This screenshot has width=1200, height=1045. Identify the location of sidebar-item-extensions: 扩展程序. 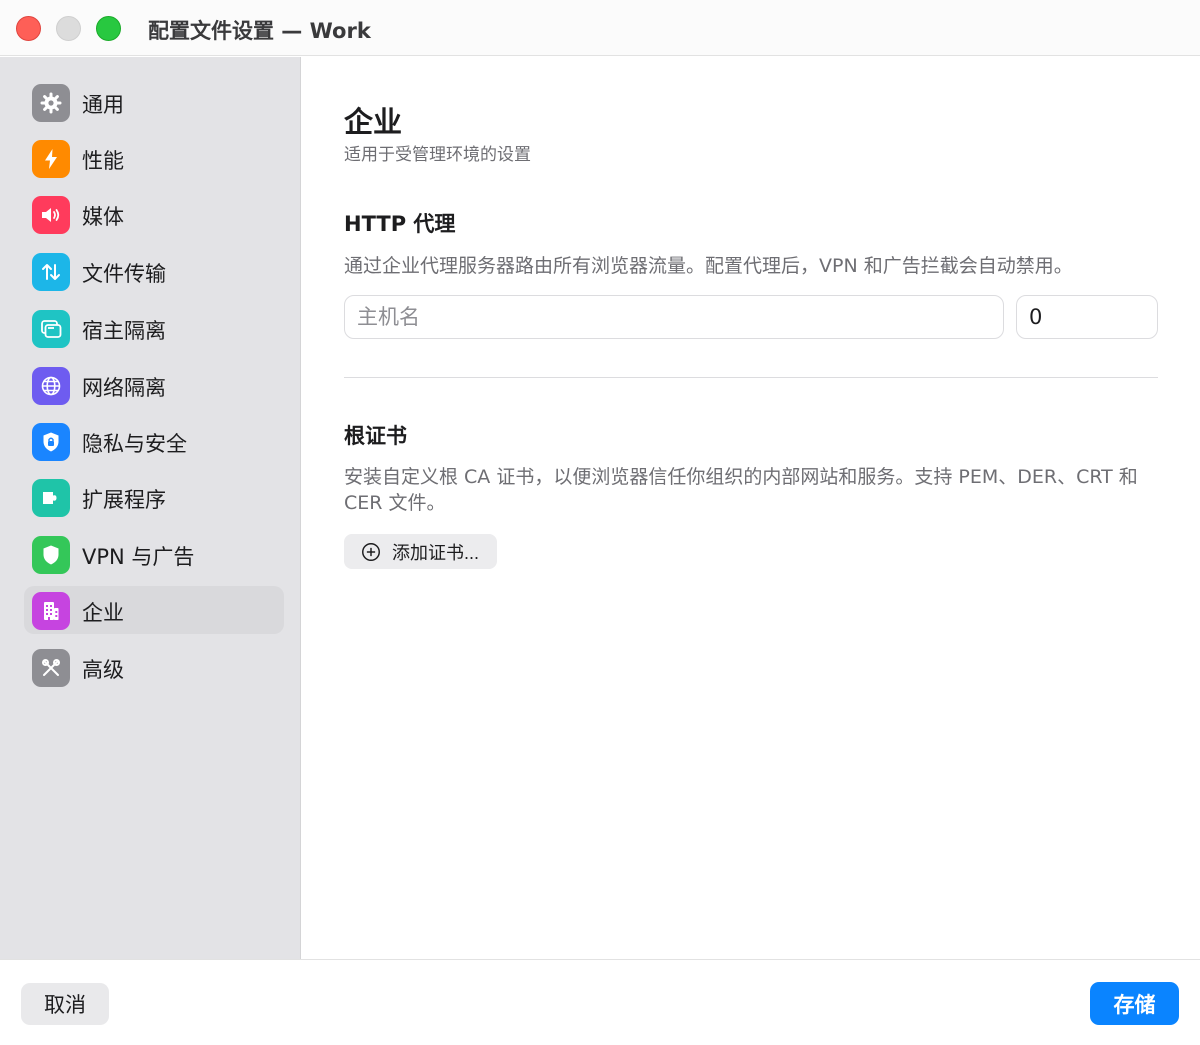
(154, 497).